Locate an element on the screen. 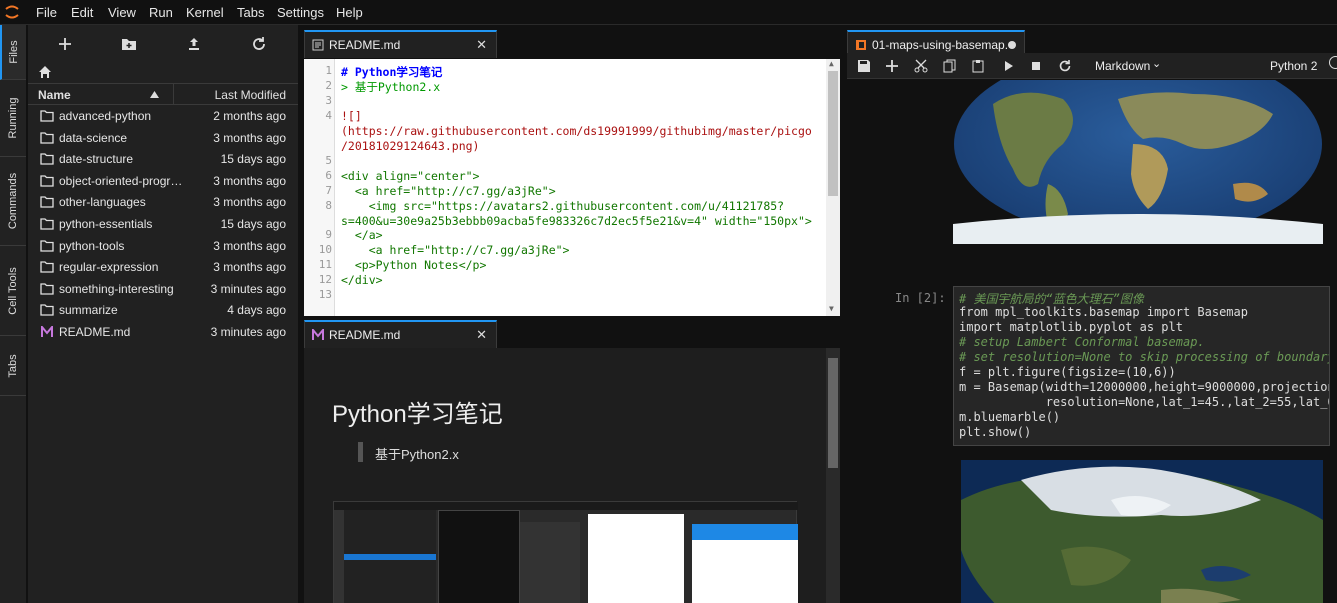 This screenshot has height=603, width=1337. file-row: regular-expression 3 months ago is located at coordinates (163, 268).